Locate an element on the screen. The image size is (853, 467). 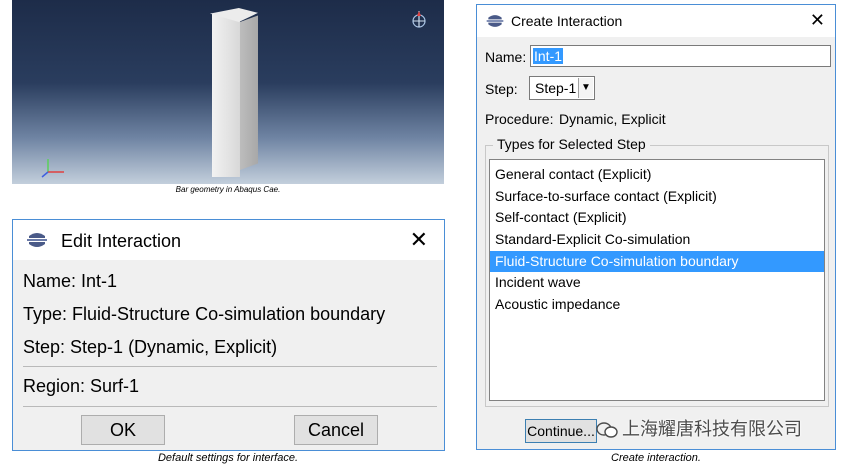
edit-name-row: Name: Int-1 is located at coordinates (70, 281).